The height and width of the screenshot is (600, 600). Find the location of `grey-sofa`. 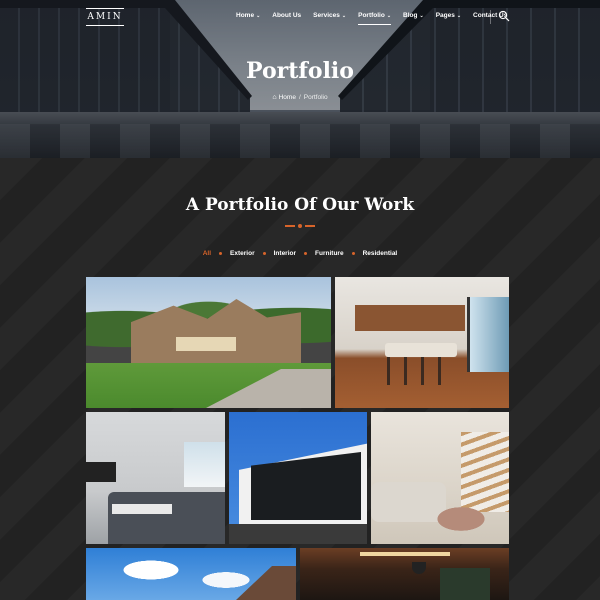

grey-sofa is located at coordinates (166, 518).